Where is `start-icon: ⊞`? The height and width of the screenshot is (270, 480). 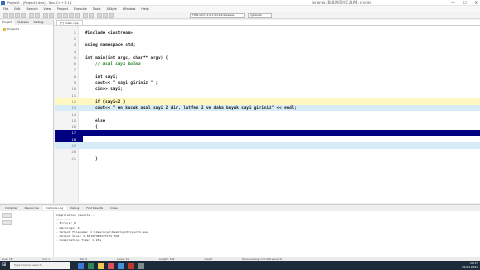
start-icon: ⊞ is located at coordinates (4, 265).